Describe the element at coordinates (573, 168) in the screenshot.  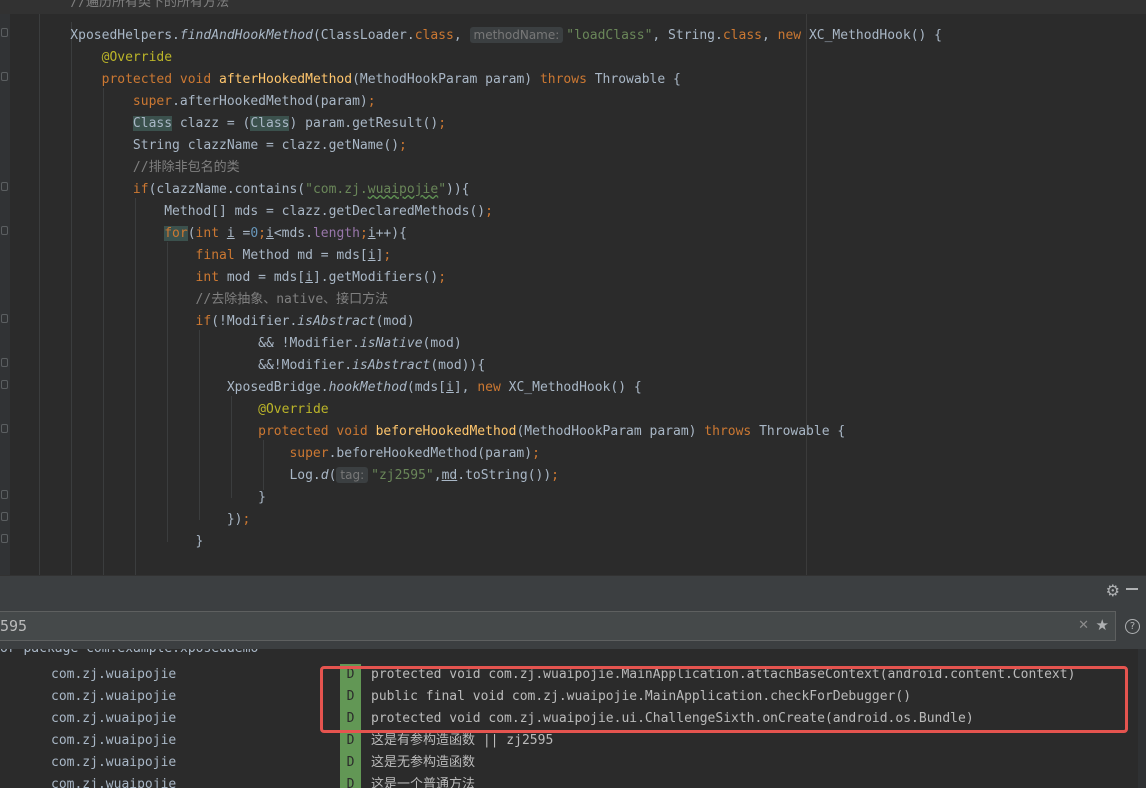
I see `code-line: //排除非包名的类` at that location.